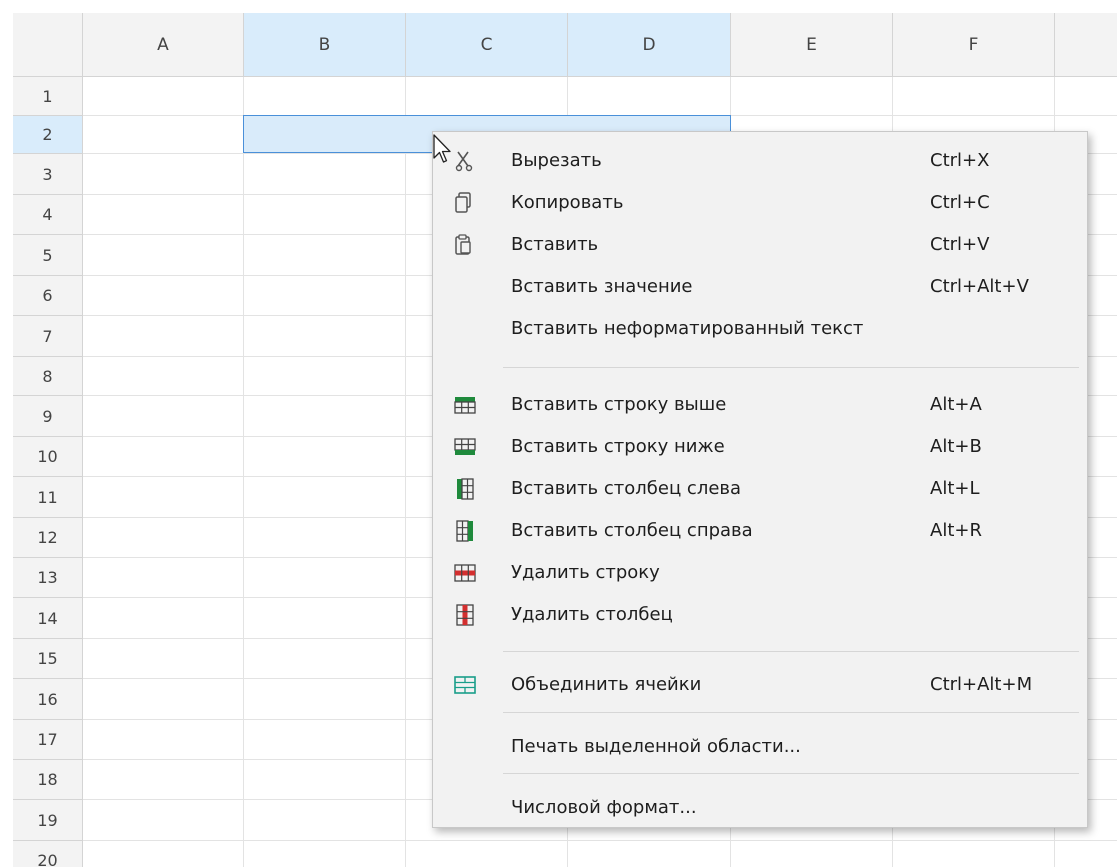 Image resolution: width=1117 pixels, height=867 pixels. Describe the element at coordinates (974, 45) in the screenshot. I see `column-header-f: F` at that location.